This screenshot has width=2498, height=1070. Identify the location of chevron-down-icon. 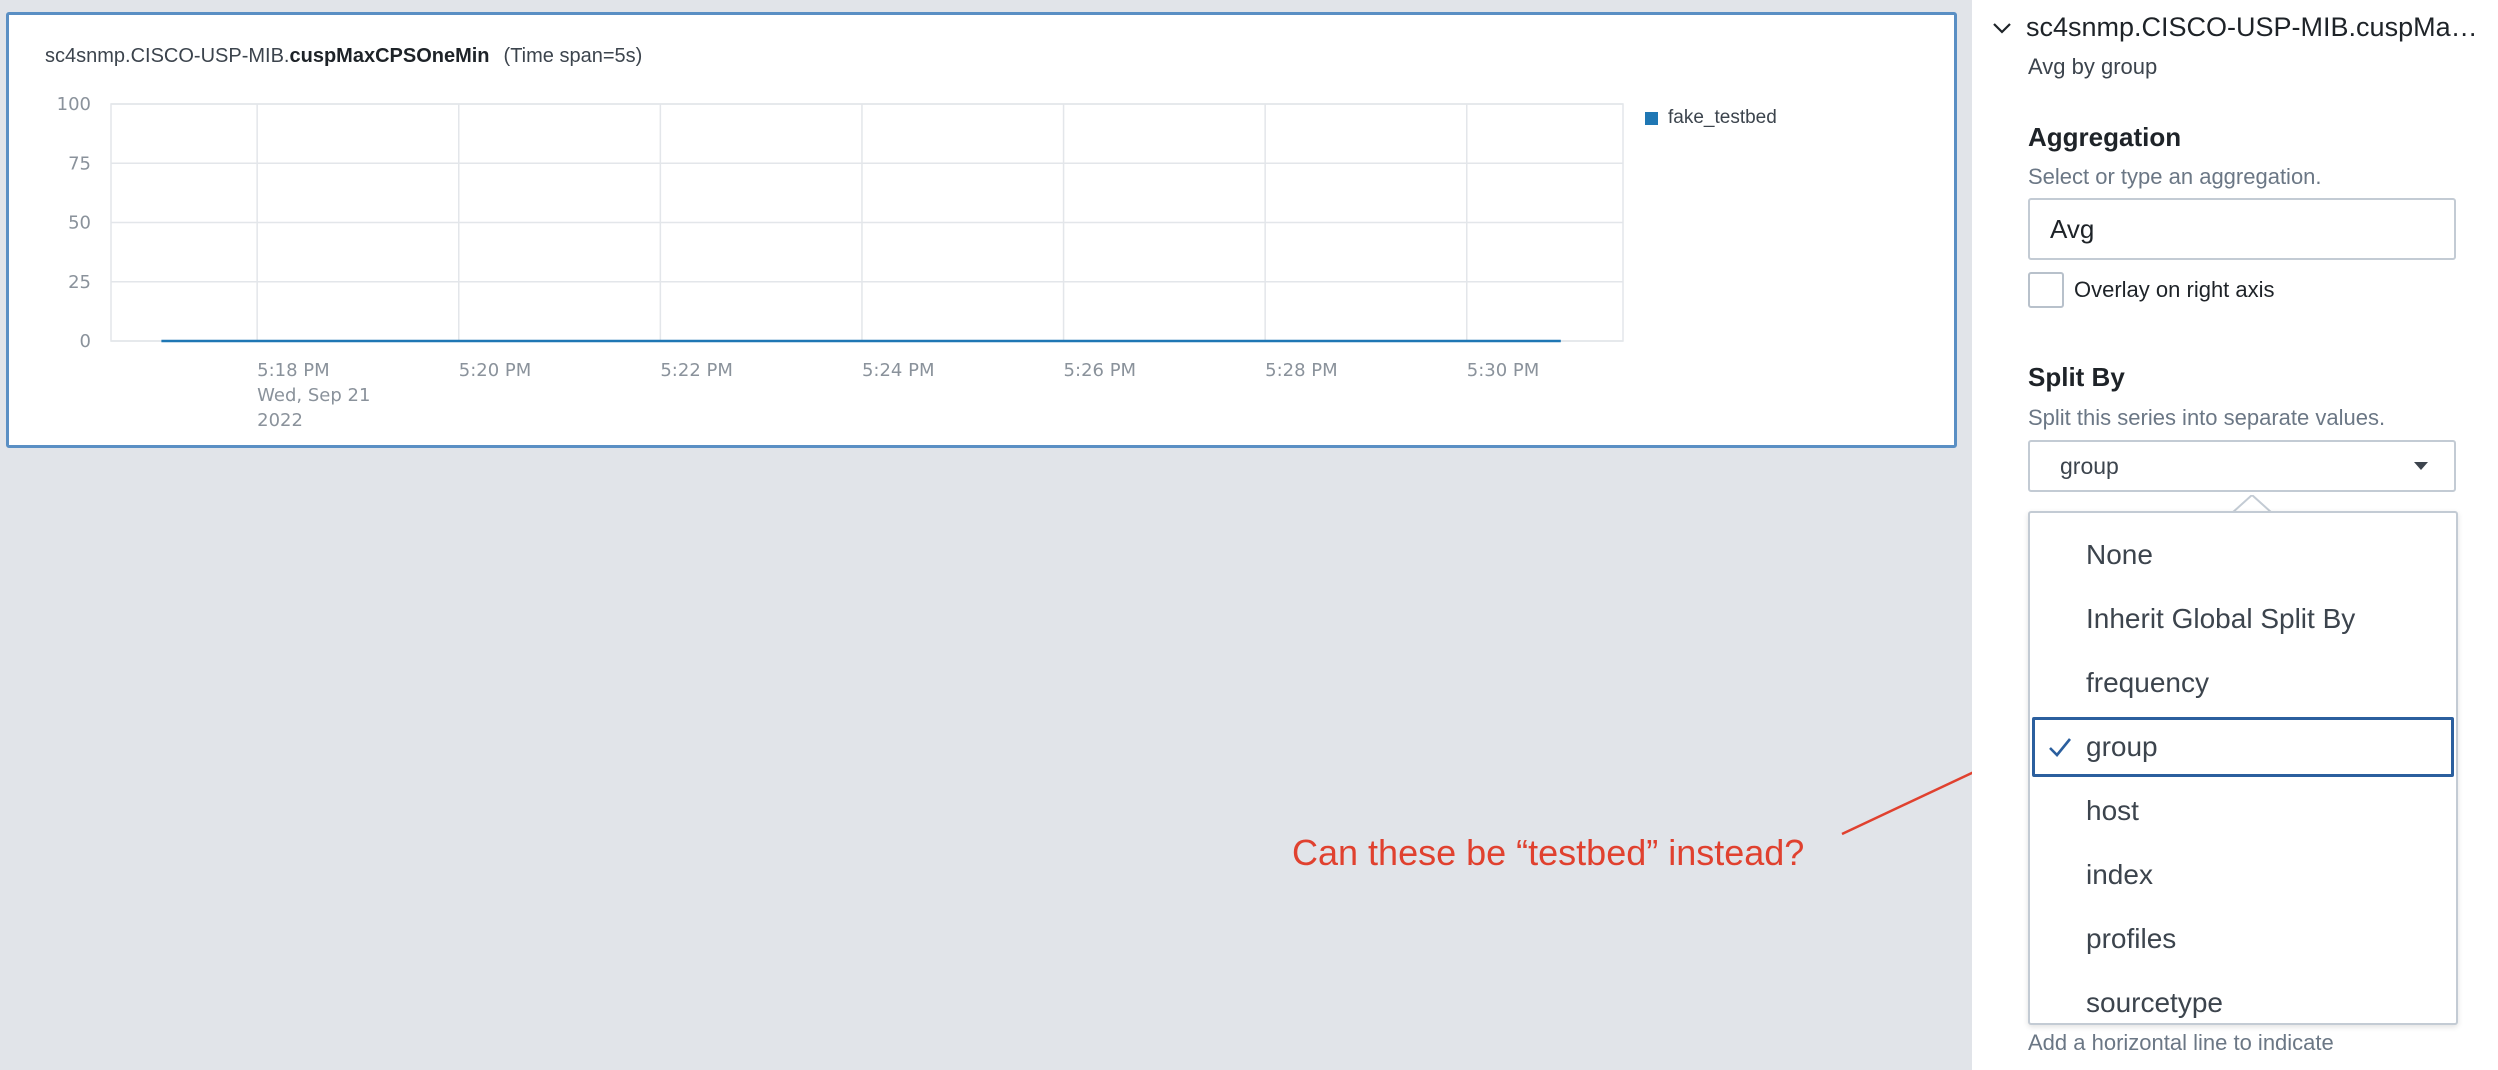
(2002, 28).